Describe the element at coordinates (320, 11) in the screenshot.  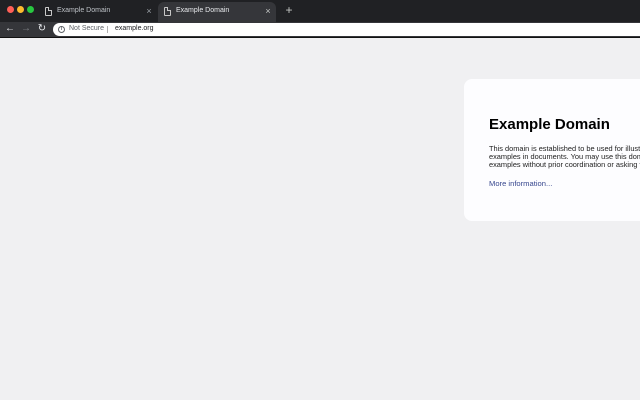
I see `tab-strip: Example Domain × Example Domain × +` at that location.